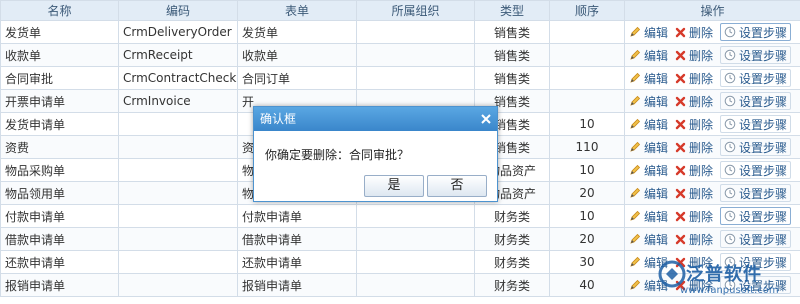 The height and width of the screenshot is (304, 800). I want to click on cell-name: 发货申请单, so click(59, 124).